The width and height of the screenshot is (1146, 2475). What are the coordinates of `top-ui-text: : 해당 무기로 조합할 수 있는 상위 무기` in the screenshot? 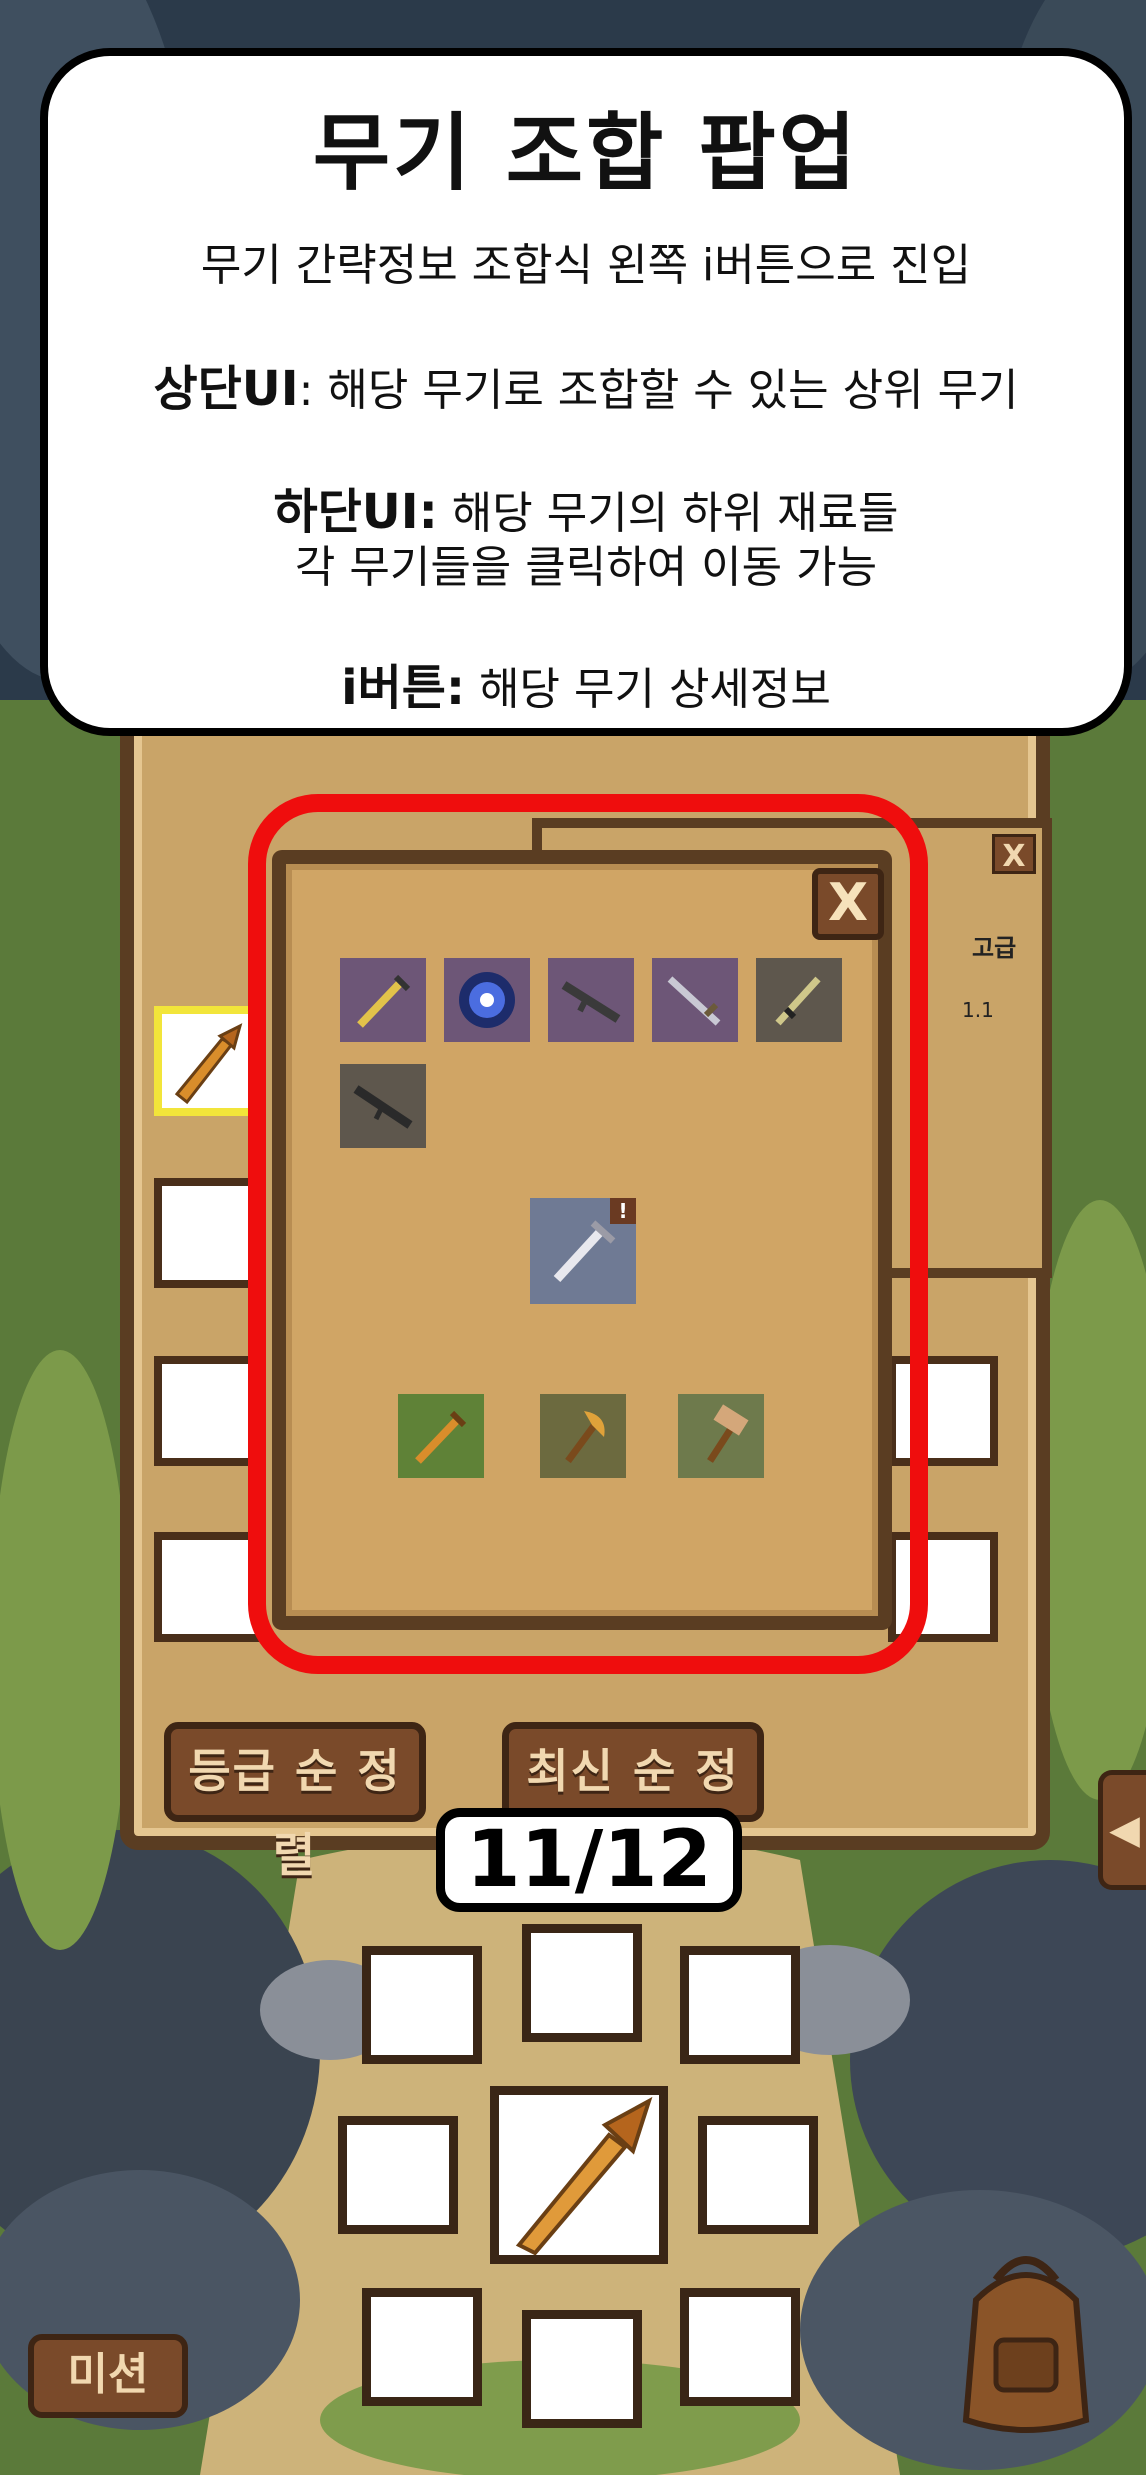 It's located at (658, 390).